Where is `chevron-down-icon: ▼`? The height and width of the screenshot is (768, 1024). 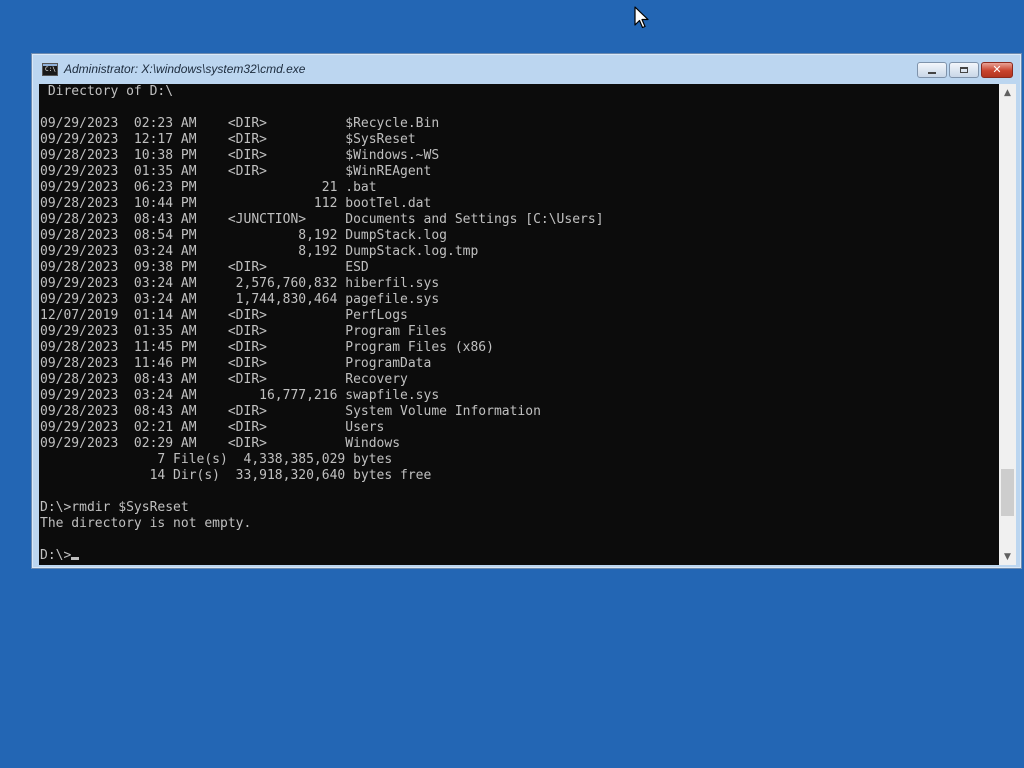 chevron-down-icon: ▼ is located at coordinates (1007, 556).